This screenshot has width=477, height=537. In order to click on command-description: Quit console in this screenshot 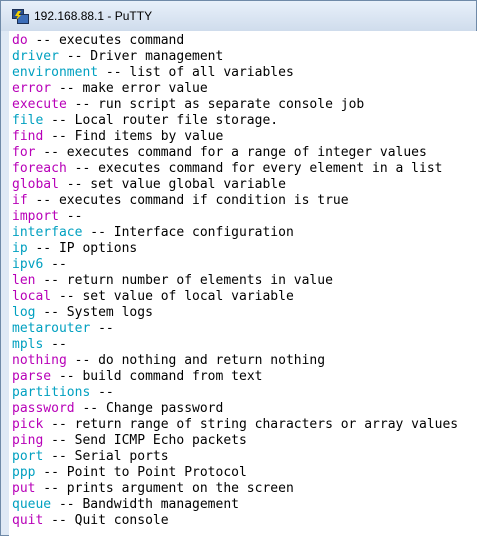, I will do `click(121, 520)`.